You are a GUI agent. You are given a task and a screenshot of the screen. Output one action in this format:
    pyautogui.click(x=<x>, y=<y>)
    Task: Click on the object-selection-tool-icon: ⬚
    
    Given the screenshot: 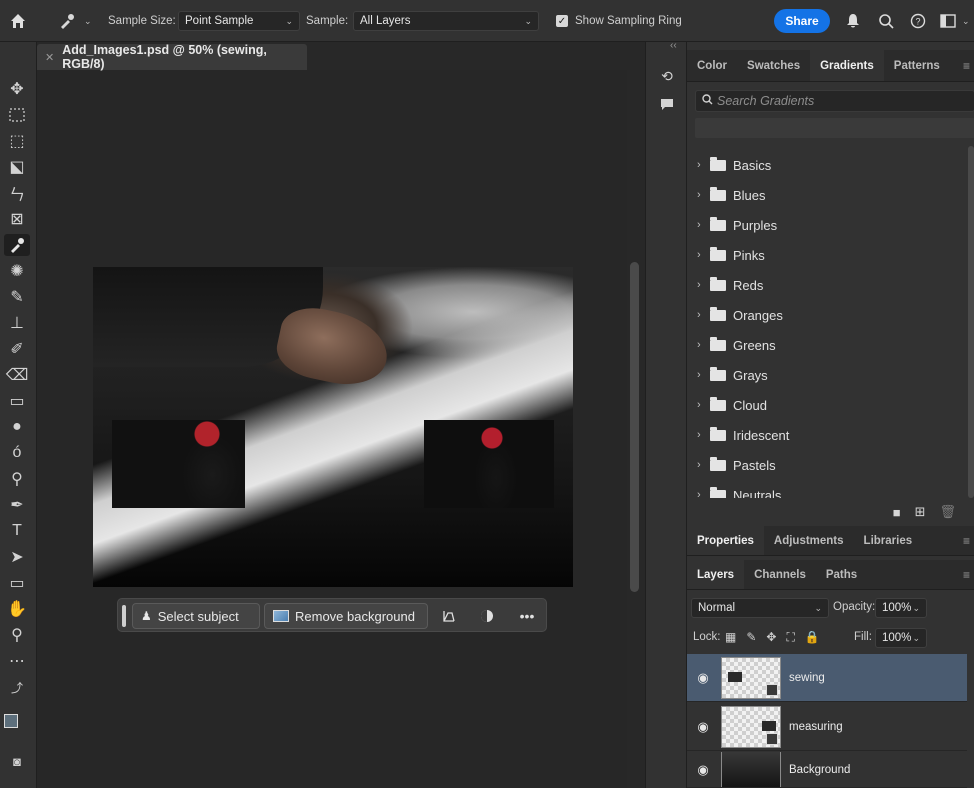 What is the action you would take?
    pyautogui.click(x=17, y=141)
    